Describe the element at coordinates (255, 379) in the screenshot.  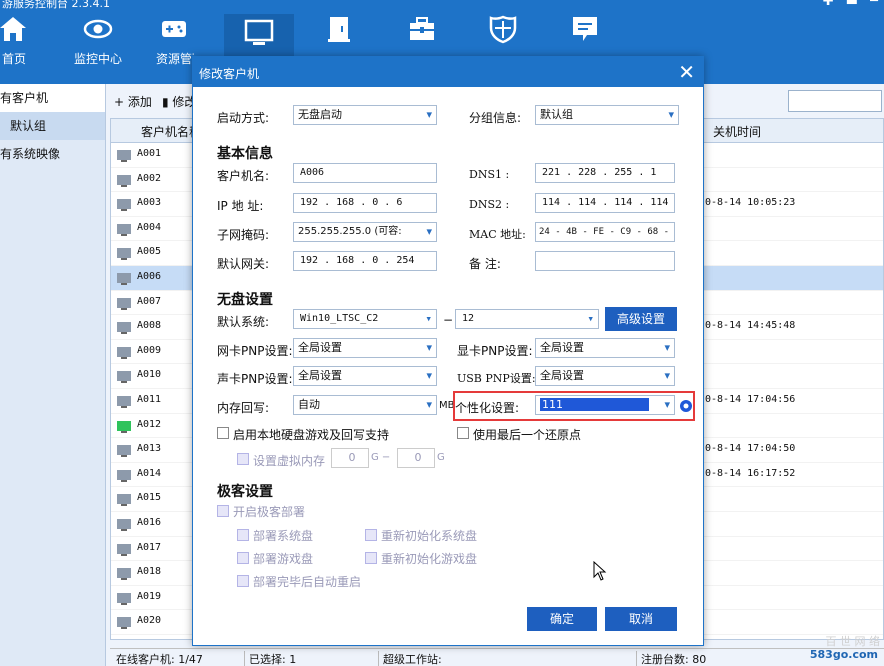
I see `sound-pnp-label: 声卡PNP设置:` at that location.